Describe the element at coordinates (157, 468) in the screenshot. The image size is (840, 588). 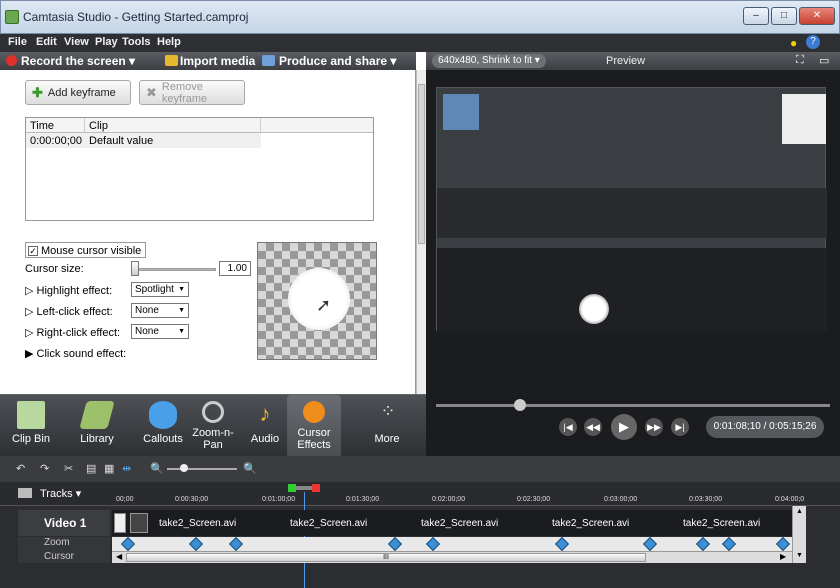
I see `zoom-out-icon: 🔍` at that location.